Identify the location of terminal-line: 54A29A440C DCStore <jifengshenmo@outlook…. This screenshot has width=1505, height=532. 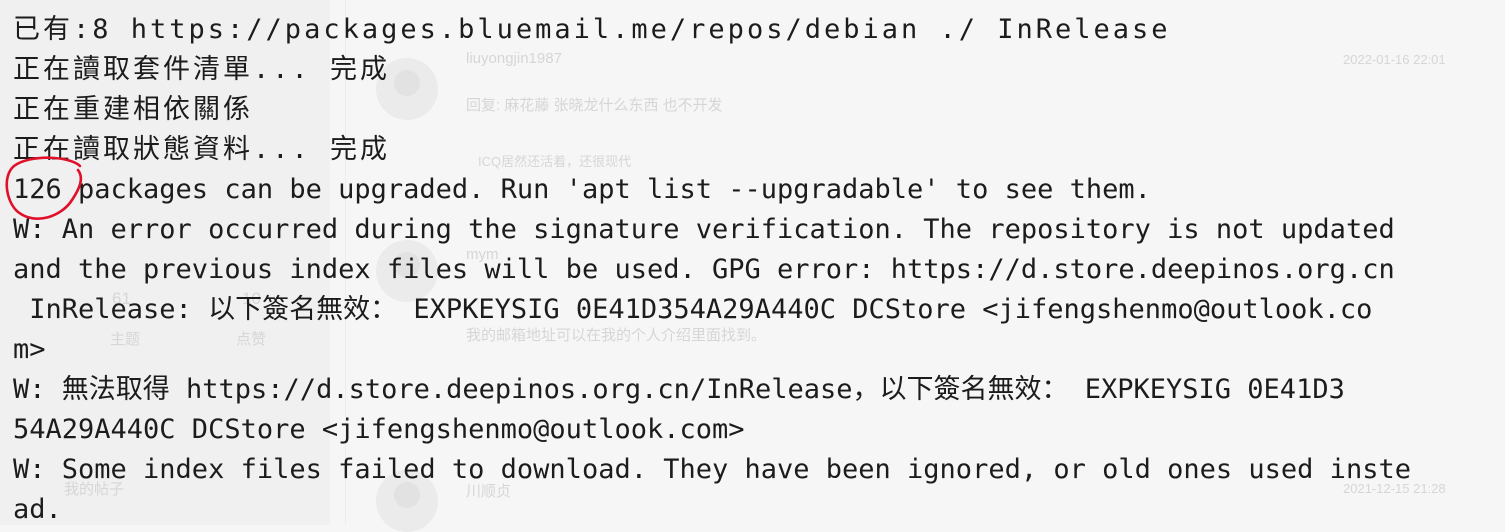
(379, 429).